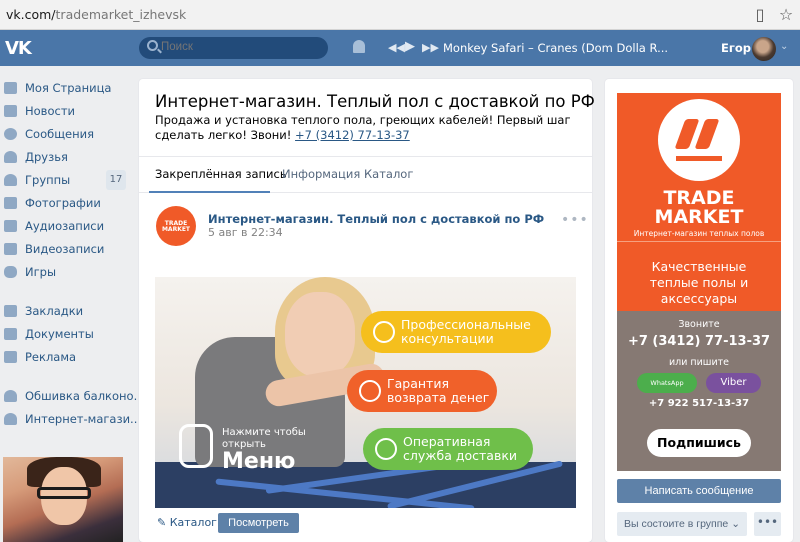 The height and width of the screenshot is (542, 800). I want to click on catalog-label: Каталог, so click(193, 522).